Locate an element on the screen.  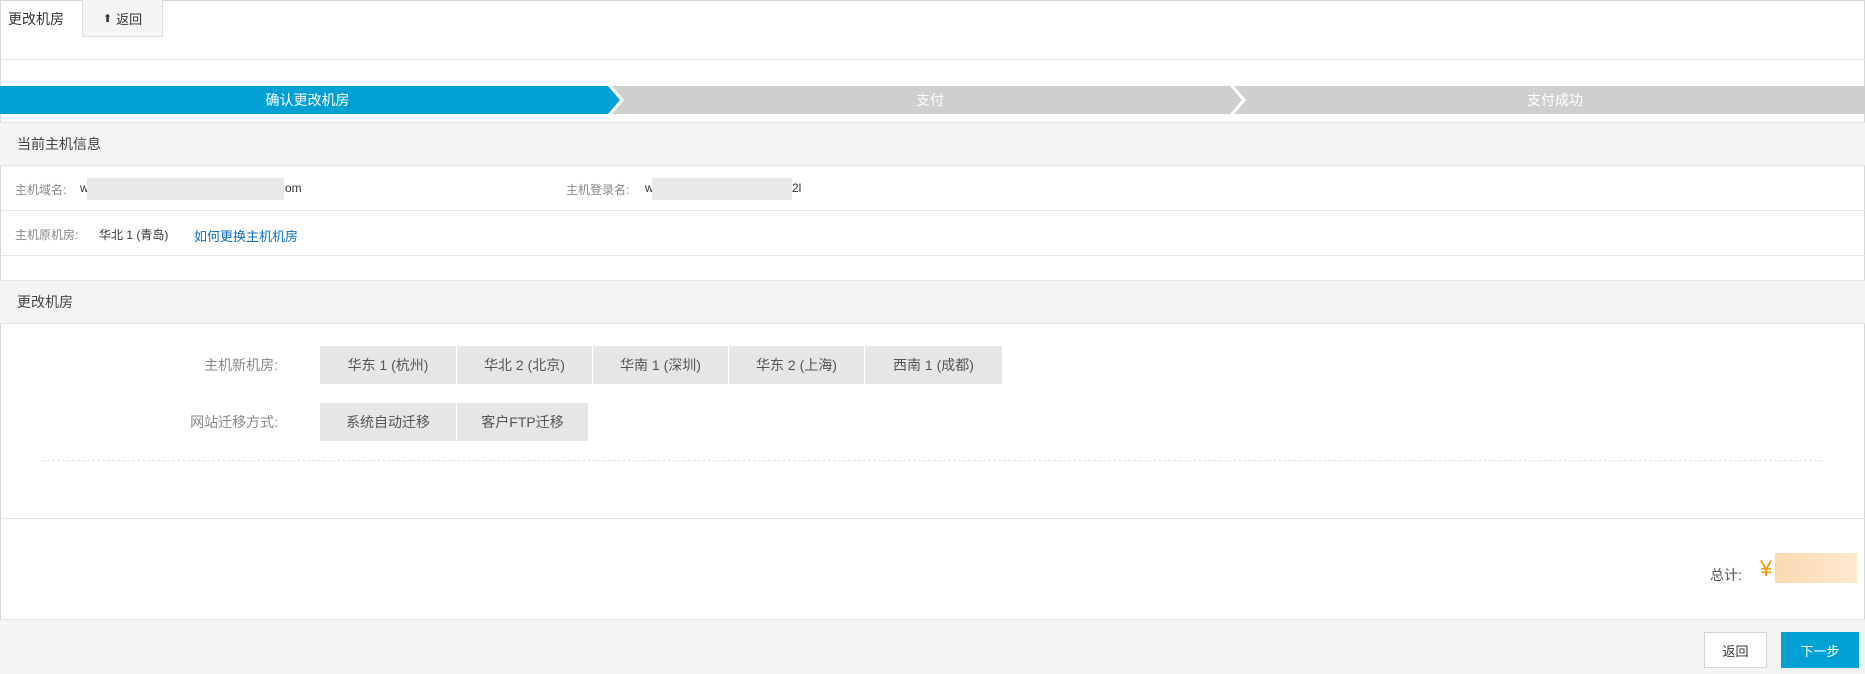
step-success-label: 支付成功 is located at coordinates (1555, 100).